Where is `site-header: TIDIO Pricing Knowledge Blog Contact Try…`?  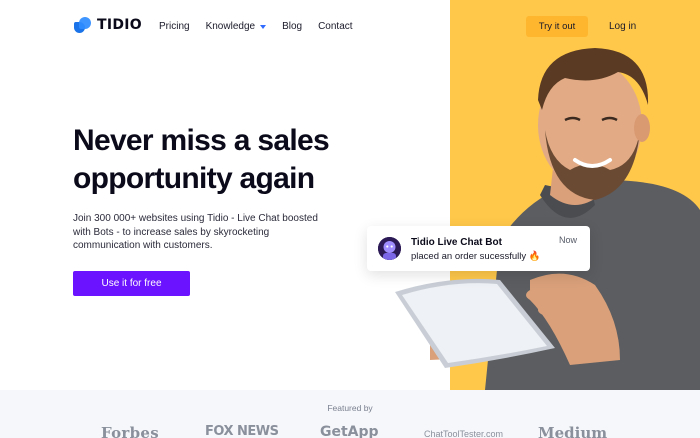
site-header: TIDIO Pricing Knowledge Blog Contact Try… is located at coordinates (350, 27).